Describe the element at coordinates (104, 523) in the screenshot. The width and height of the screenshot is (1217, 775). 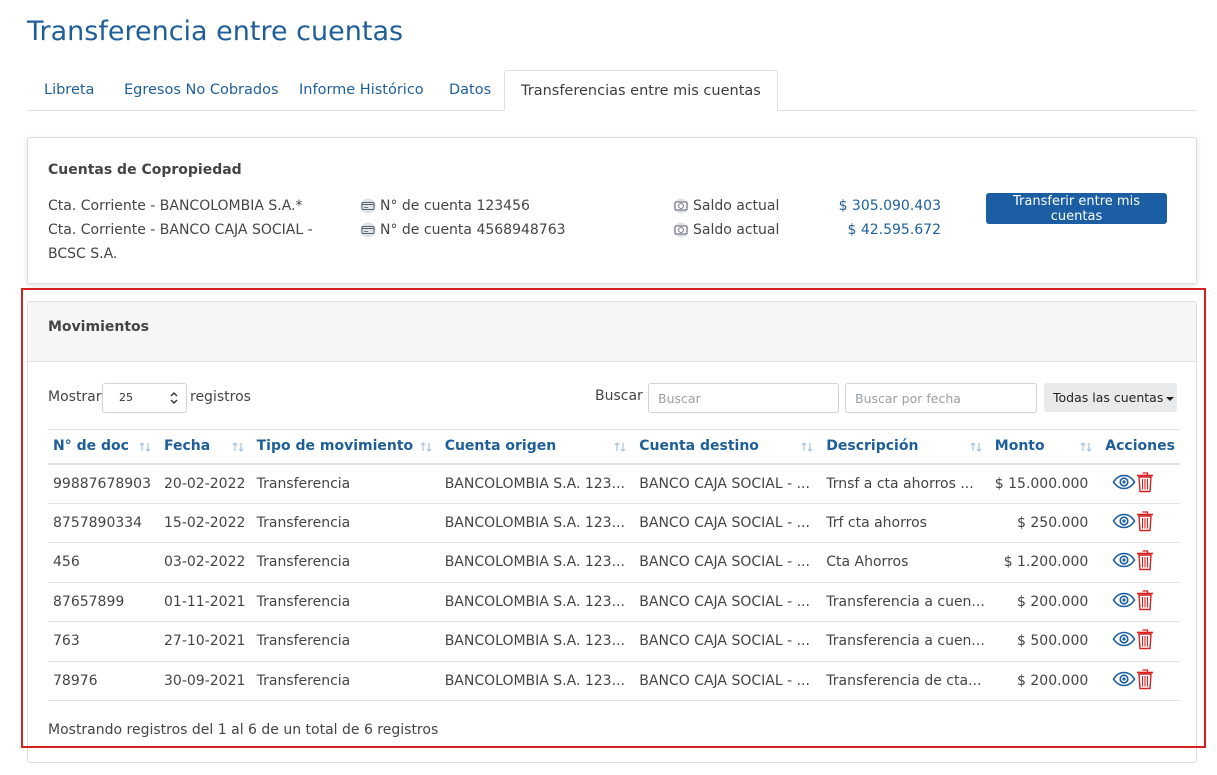
I see `cell-doc: 8757890334` at that location.